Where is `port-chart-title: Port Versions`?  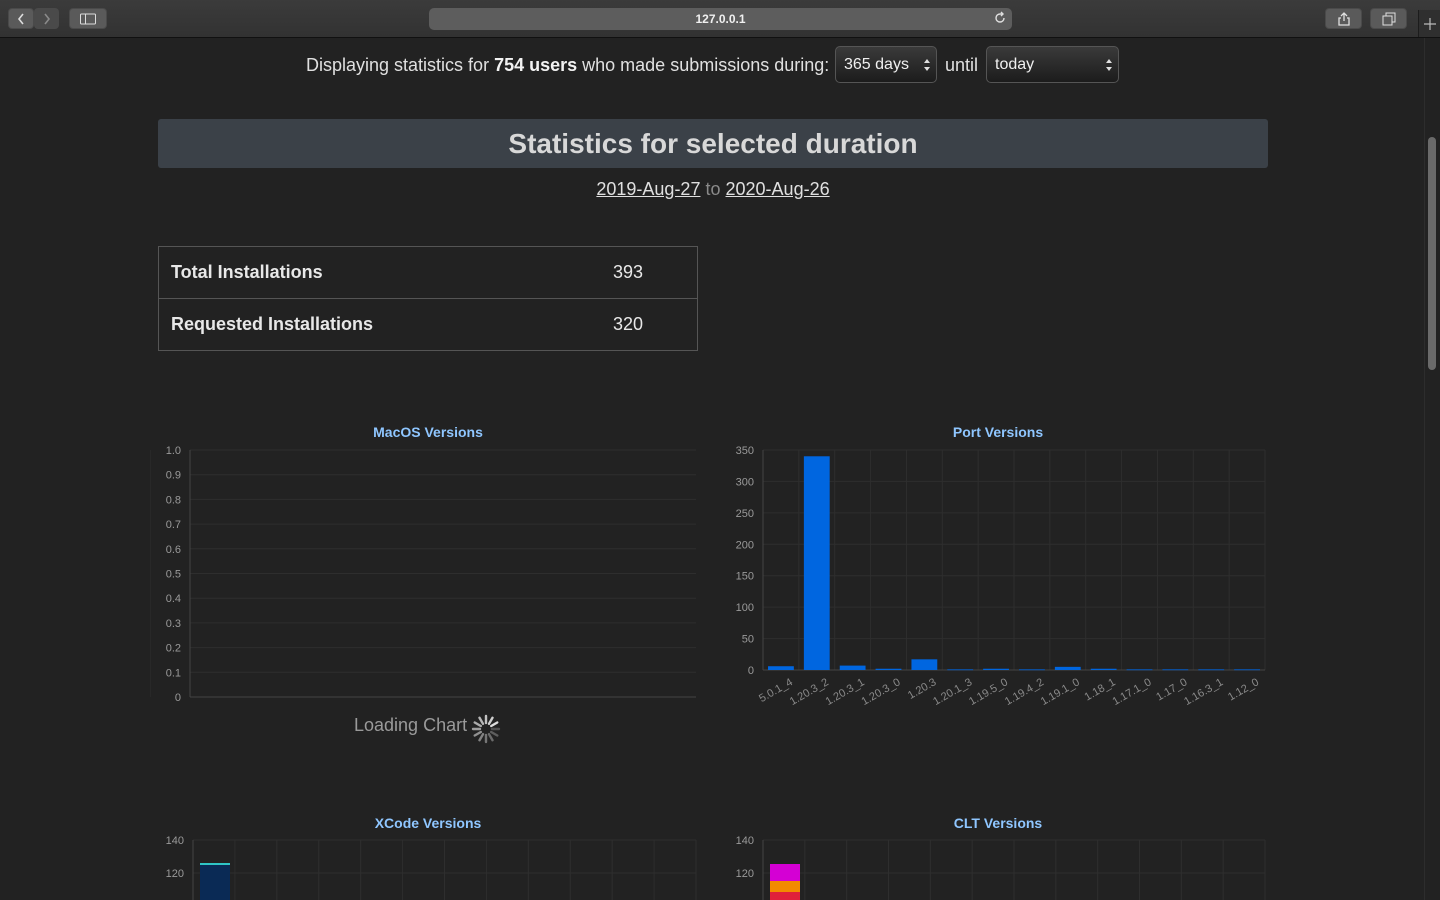
port-chart-title: Port Versions is located at coordinates (998, 432).